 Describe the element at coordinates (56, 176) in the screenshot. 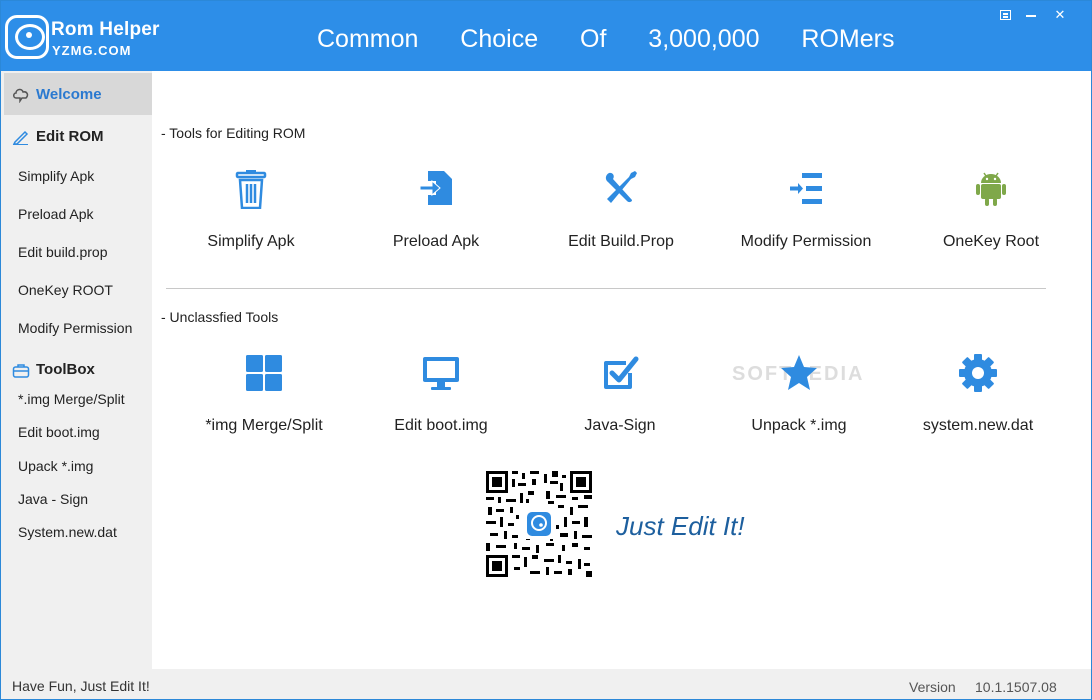

I see `sidebar-item-simplify-apk: Simplify Apk` at that location.